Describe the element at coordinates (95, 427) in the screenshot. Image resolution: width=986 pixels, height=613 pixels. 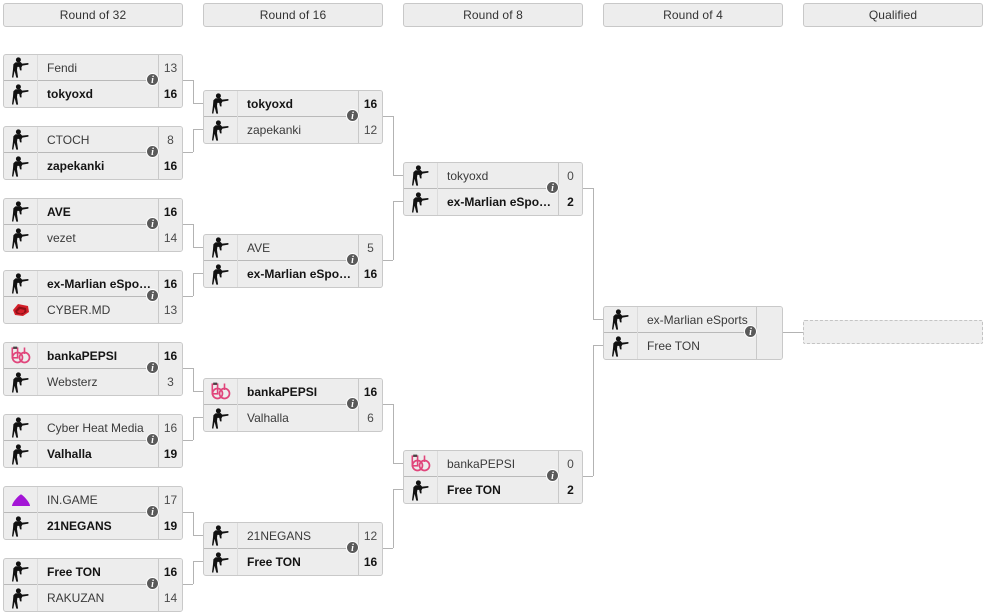
I see `team-name: Cyber Heat Media` at that location.